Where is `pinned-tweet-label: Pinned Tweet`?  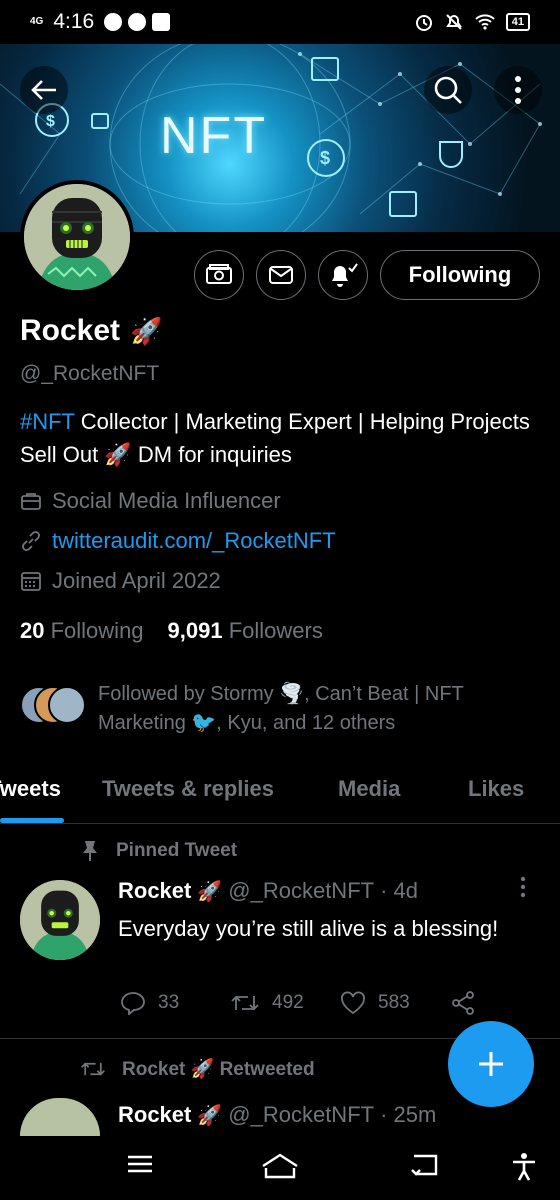 pinned-tweet-label: Pinned Tweet is located at coordinates (158, 851).